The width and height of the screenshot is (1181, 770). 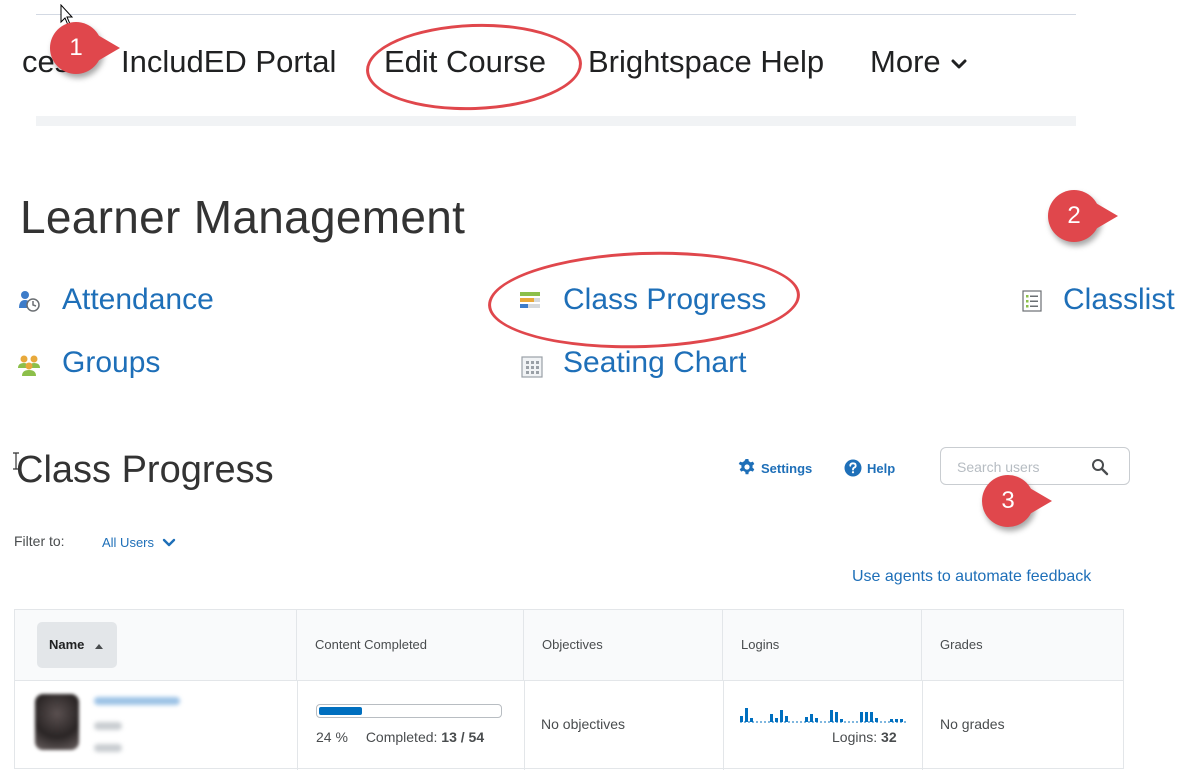 What do you see at coordinates (332, 737) in the screenshot?
I see `progress-percent: 24 %` at bounding box center [332, 737].